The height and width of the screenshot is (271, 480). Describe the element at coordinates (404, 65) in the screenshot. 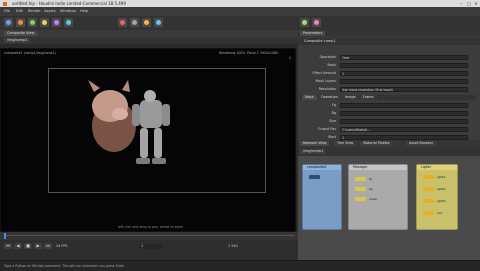

I see `param-mask-field` at that location.